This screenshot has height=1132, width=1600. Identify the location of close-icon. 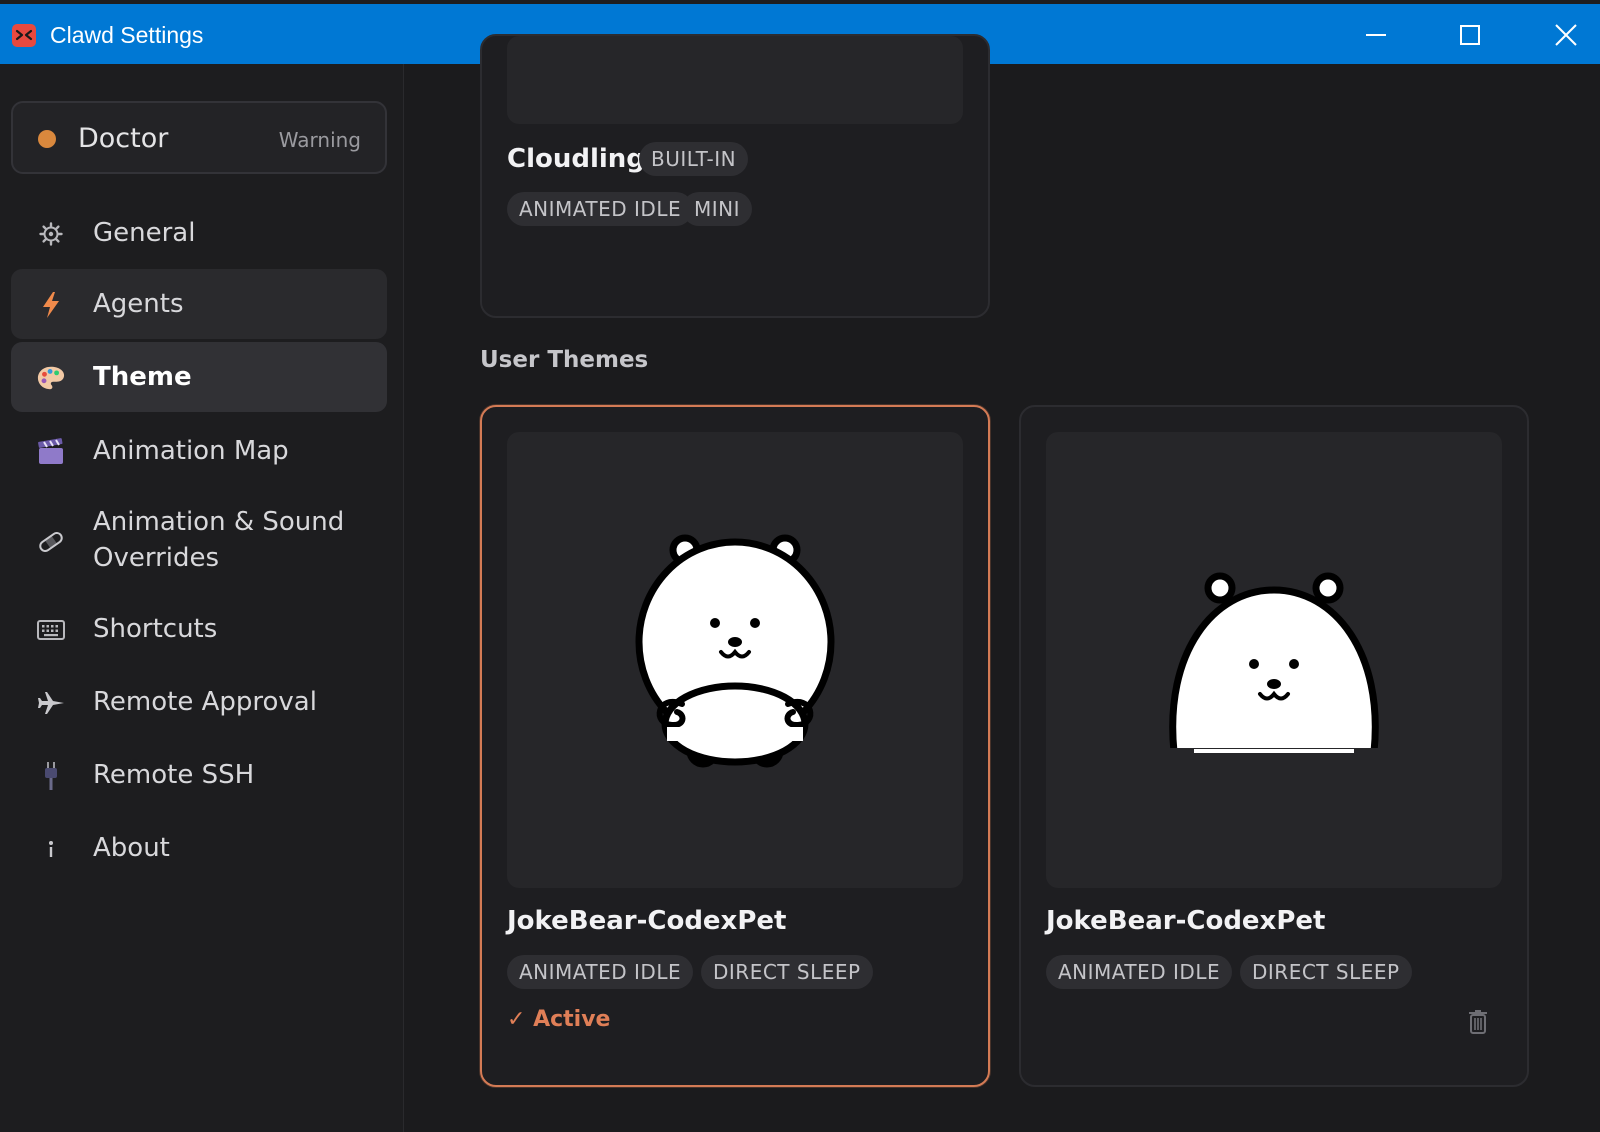
(1566, 35).